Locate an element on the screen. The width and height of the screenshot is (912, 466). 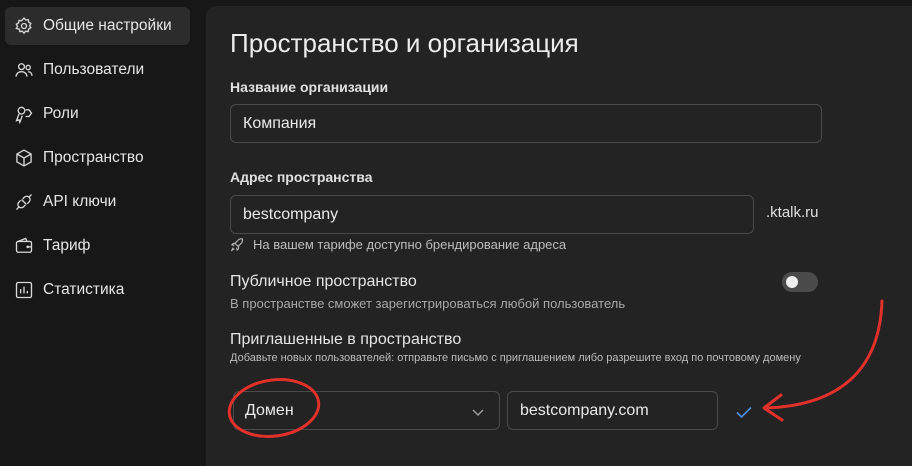
org-name-value: Компания is located at coordinates (280, 123).